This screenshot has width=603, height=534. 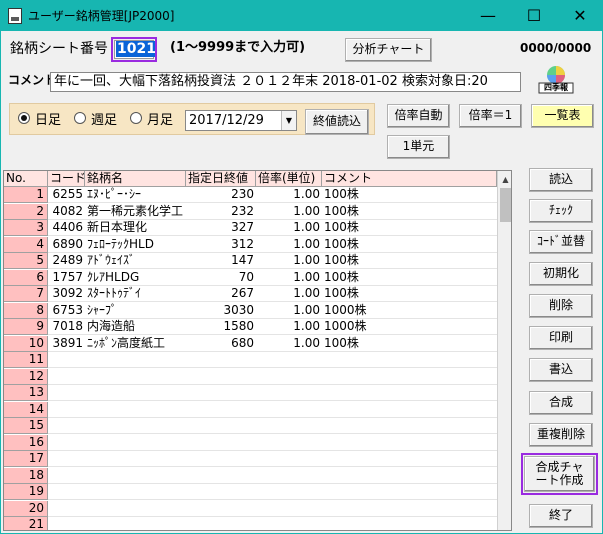 I want to click on cell-code: 3092, so click(x=66, y=294).